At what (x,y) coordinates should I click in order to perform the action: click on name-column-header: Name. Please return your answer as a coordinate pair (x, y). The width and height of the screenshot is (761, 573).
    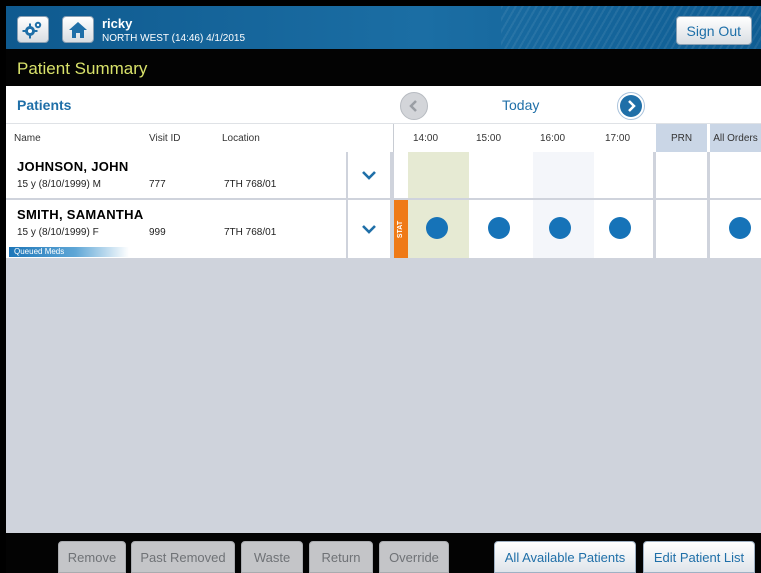
    Looking at the image, I should click on (27, 138).